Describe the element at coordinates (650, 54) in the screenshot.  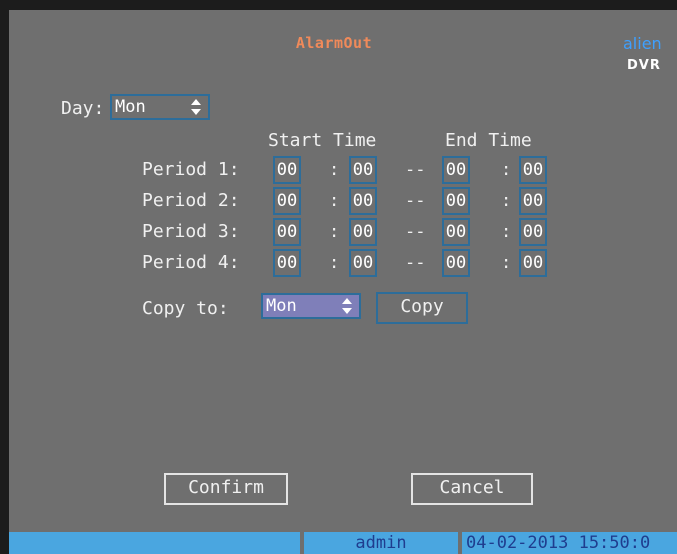
I see `alien-dvr-logo: alien DVR` at that location.